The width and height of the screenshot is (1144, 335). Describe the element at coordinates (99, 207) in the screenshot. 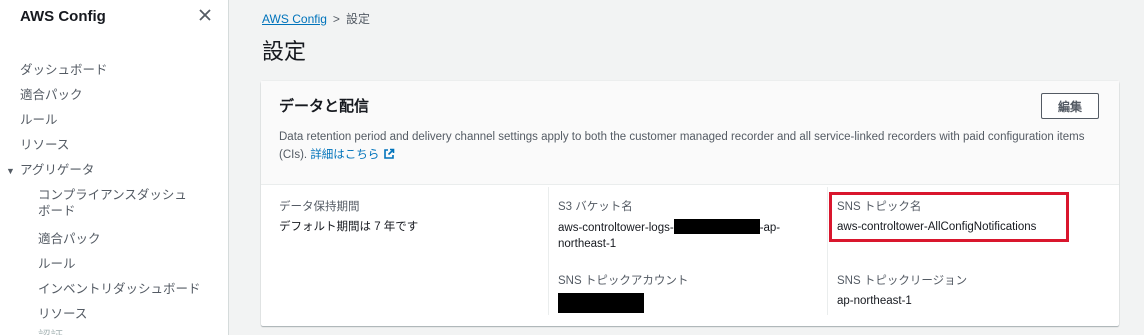

I see `sidebar-item-agg-compliance-dashboard: コンプライアンスダッシュボード` at that location.